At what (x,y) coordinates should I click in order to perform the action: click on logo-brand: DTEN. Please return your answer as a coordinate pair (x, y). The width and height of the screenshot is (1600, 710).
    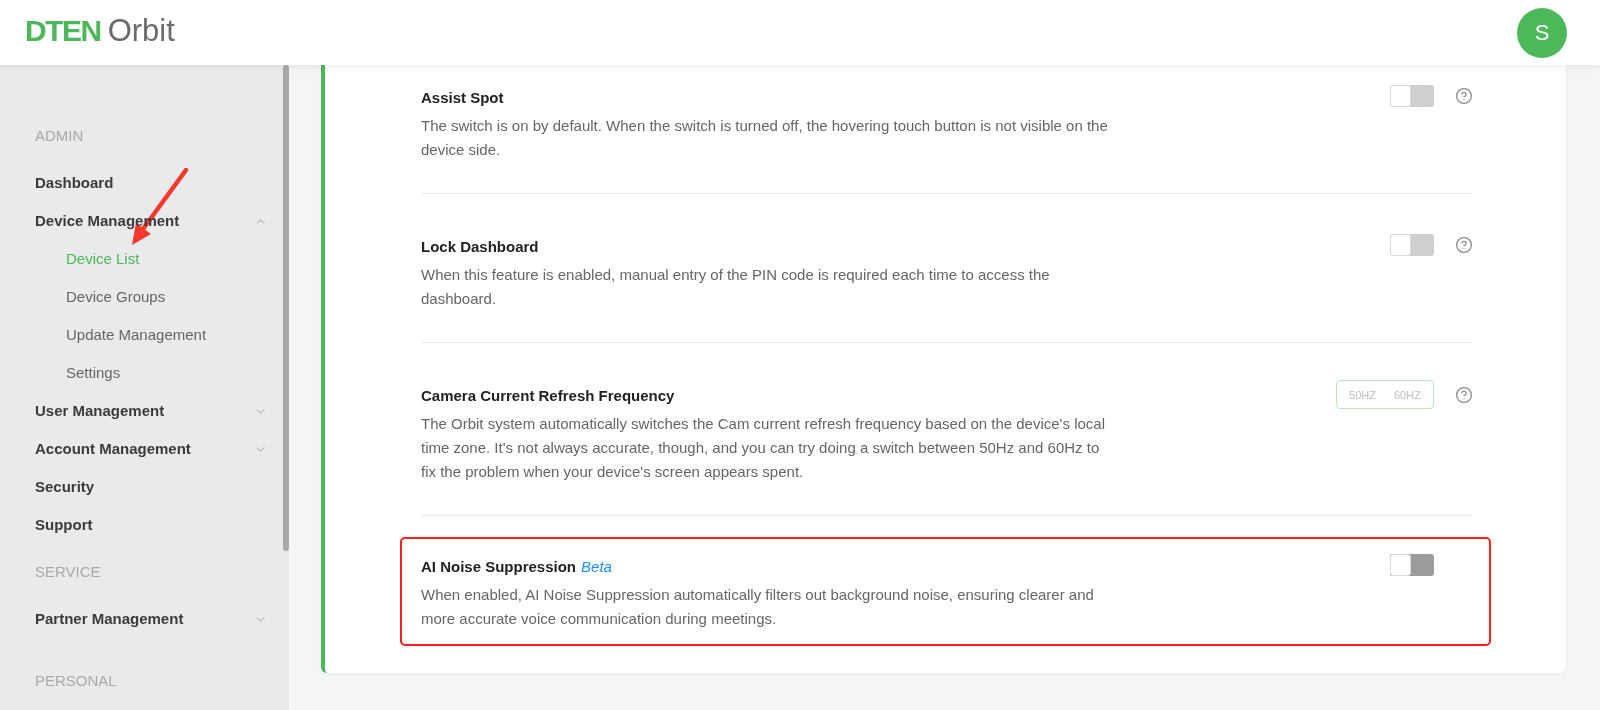
    Looking at the image, I should click on (63, 30).